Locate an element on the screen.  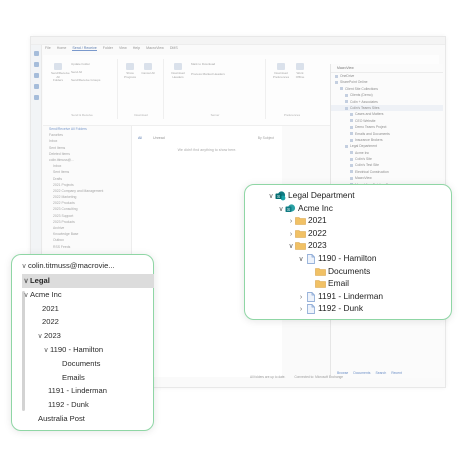
tab-file: File is located at coordinates (48, 48).